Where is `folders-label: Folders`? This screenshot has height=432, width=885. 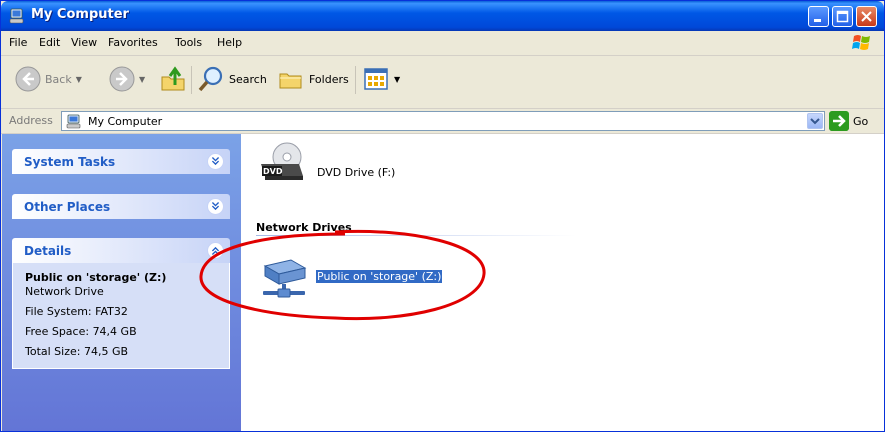
folders-label: Folders is located at coordinates (329, 79).